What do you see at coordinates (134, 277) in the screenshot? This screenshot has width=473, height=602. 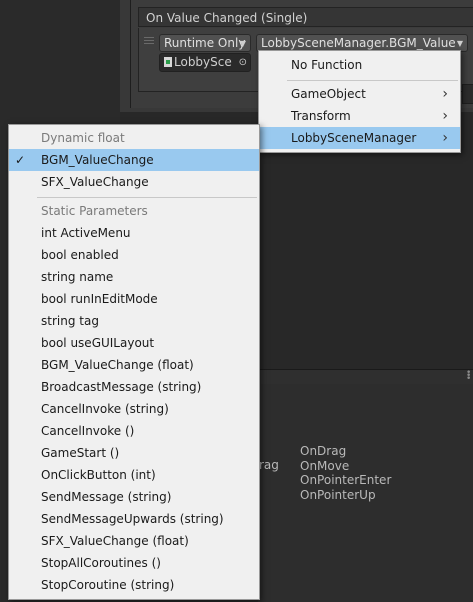 I see `menu-item-static: string name` at bounding box center [134, 277].